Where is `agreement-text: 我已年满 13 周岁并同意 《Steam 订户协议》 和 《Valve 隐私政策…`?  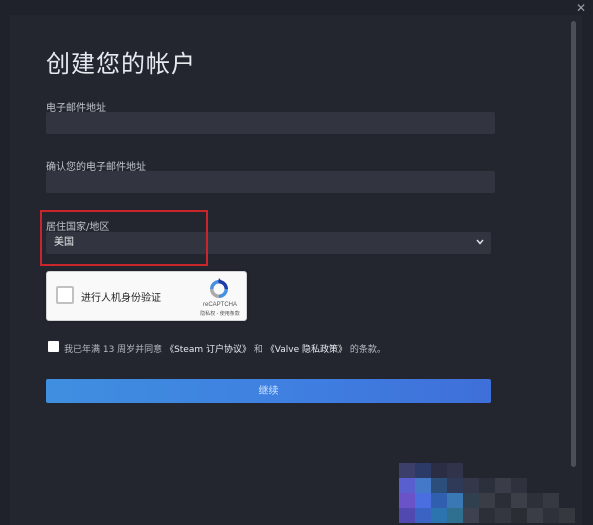 agreement-text: 我已年满 13 周岁并同意 《Steam 订户协议》 和 《Valve 隐私政策… is located at coordinates (225, 348).